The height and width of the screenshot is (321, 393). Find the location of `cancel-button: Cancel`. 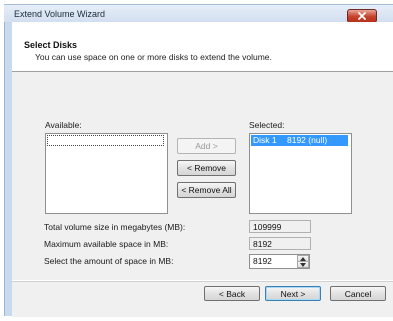

cancel-button: Cancel is located at coordinates (358, 293).